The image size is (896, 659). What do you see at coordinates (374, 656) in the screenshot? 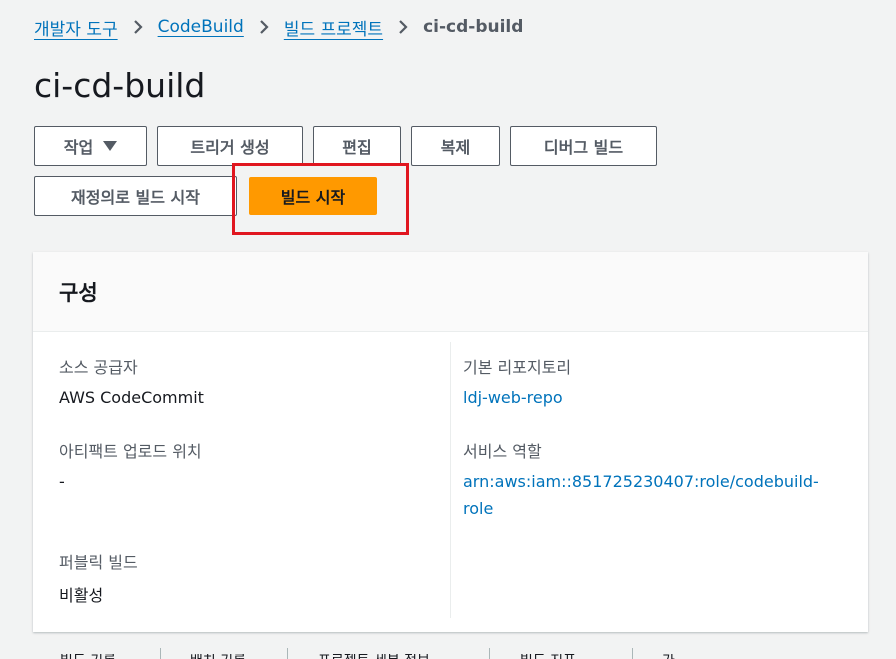
I see `tab-project-details: 프로젝트 세부 정보` at bounding box center [374, 656].